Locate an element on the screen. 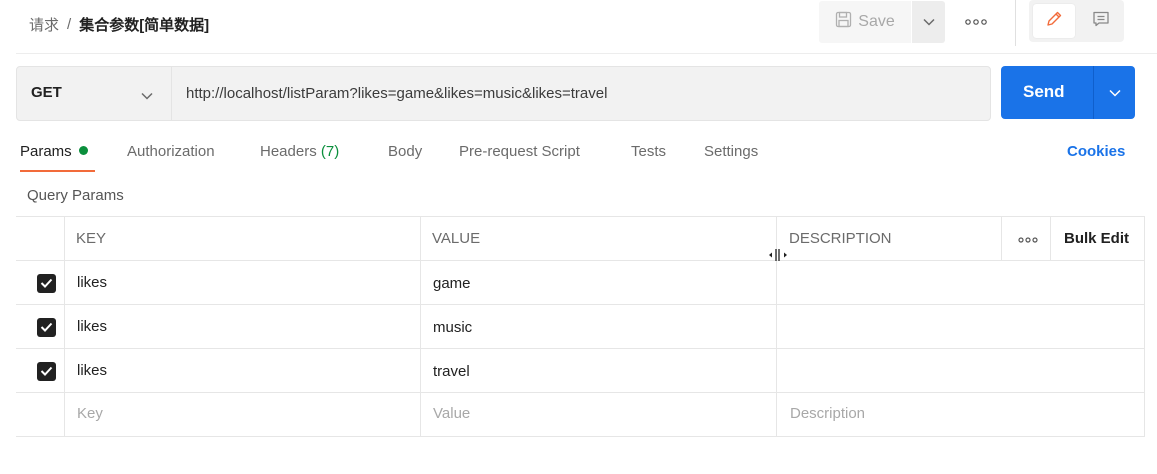 The width and height of the screenshot is (1157, 474). save-button: Save is located at coordinates (865, 22).